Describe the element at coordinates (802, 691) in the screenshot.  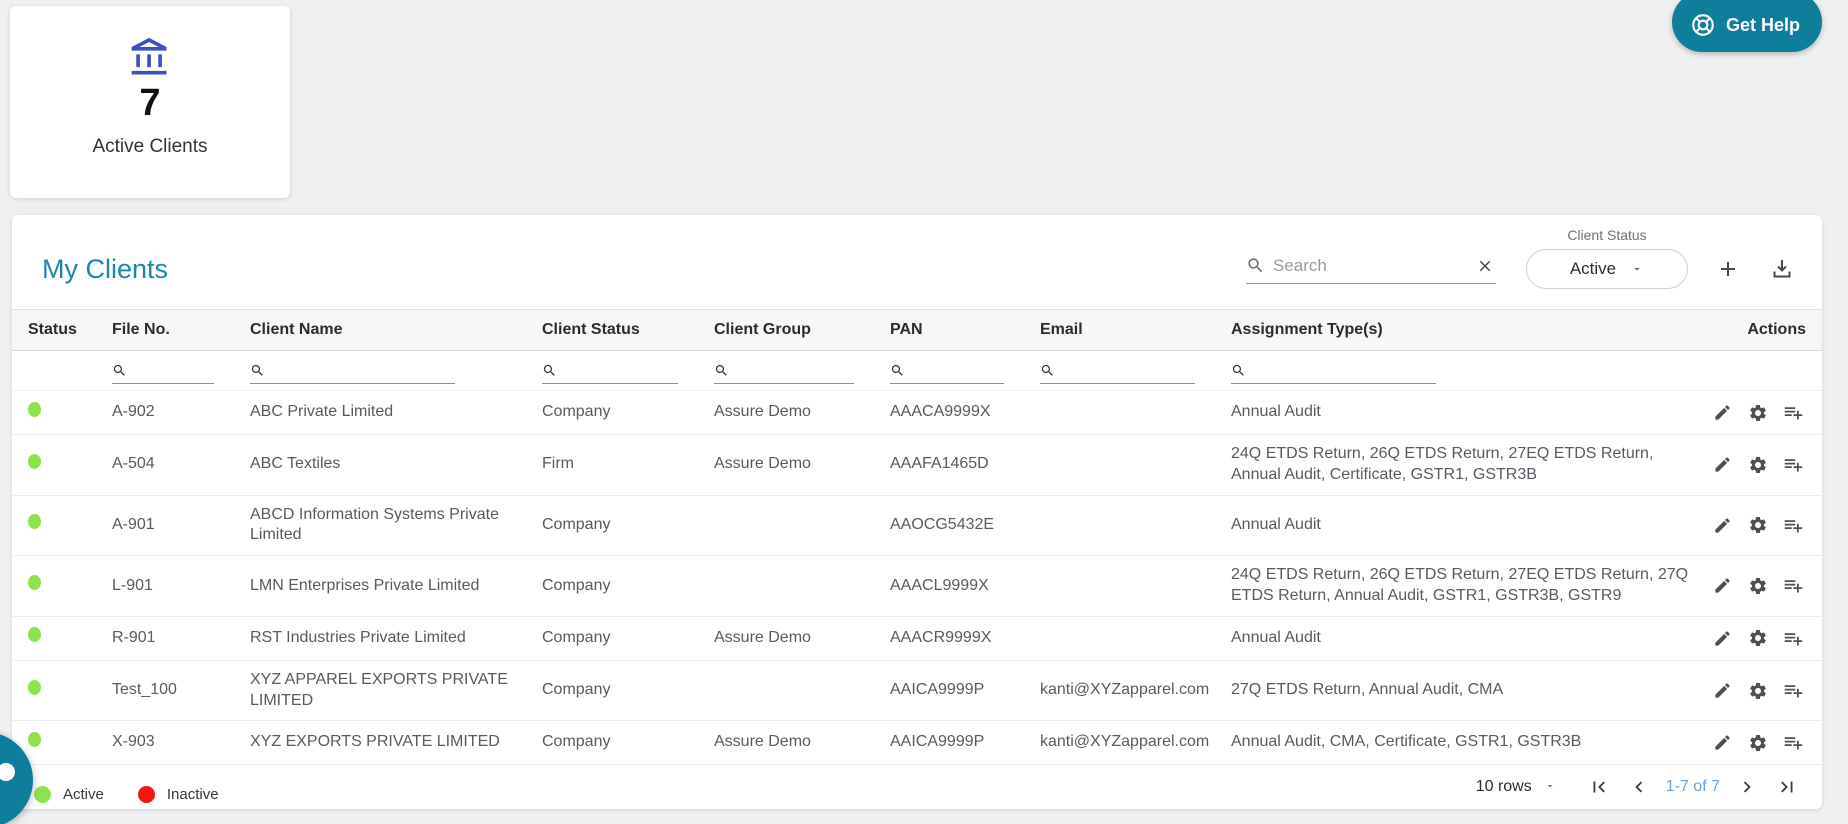
I see `cell-client-group` at that location.